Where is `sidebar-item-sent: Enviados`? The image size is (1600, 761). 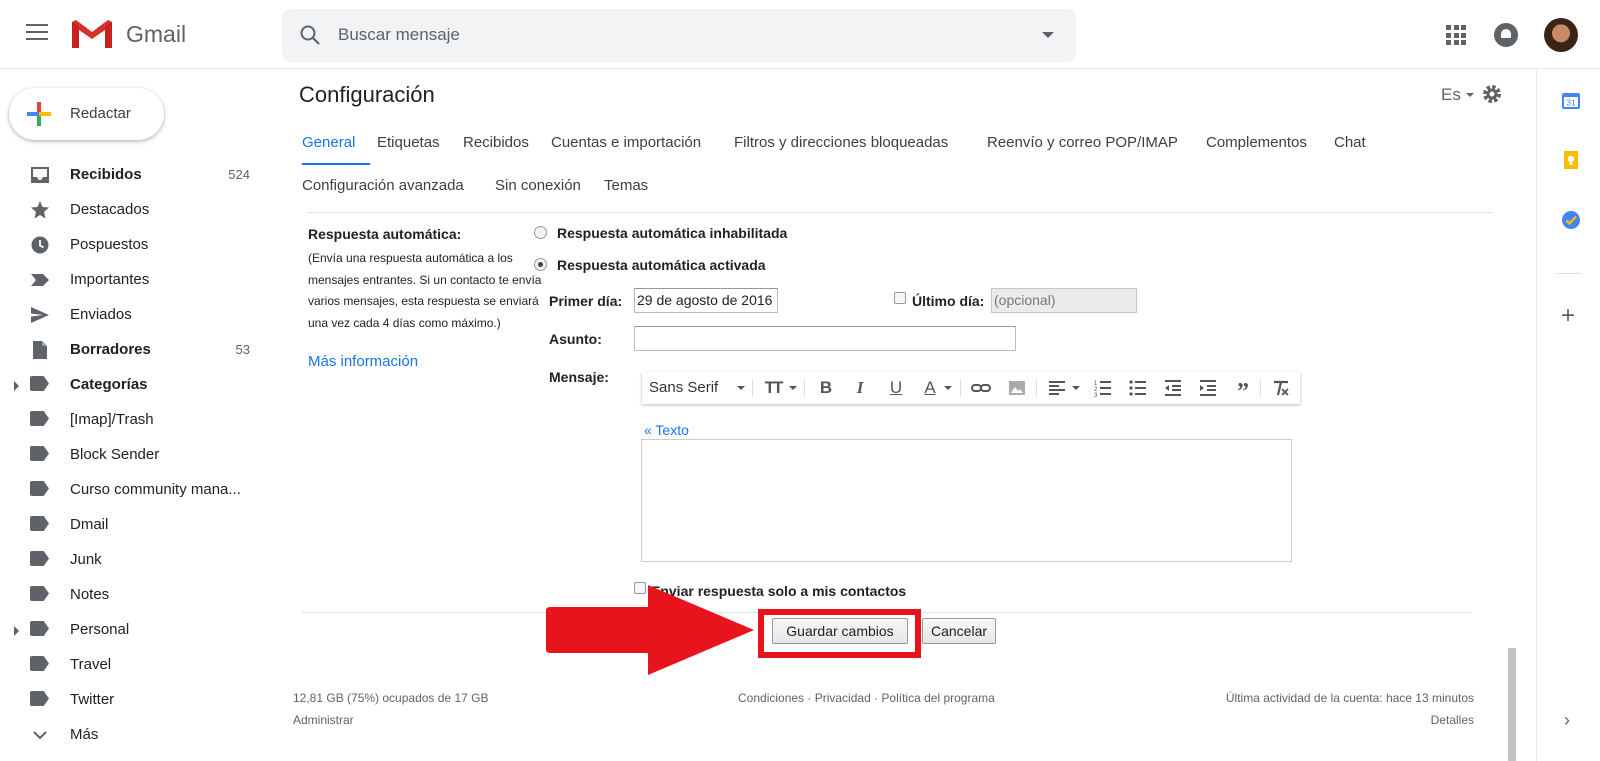 sidebar-item-sent: Enviados is located at coordinates (135, 315).